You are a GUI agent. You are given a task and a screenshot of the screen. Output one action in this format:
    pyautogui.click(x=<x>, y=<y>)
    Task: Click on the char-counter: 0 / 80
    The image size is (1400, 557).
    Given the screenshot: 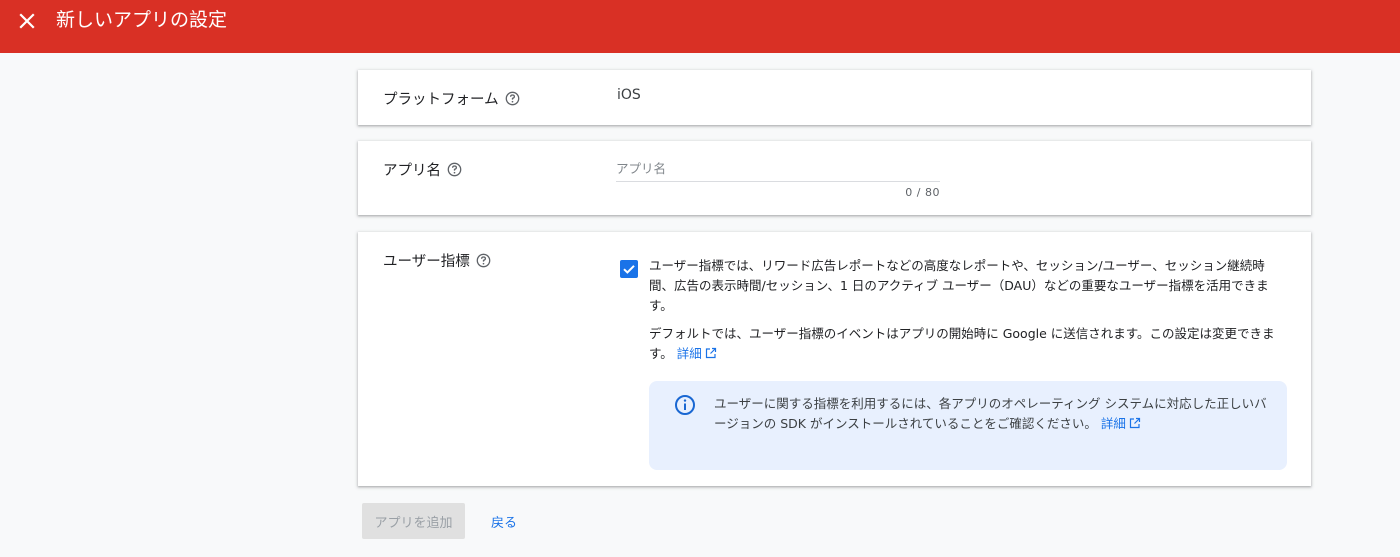 What is the action you would take?
    pyautogui.click(x=922, y=192)
    